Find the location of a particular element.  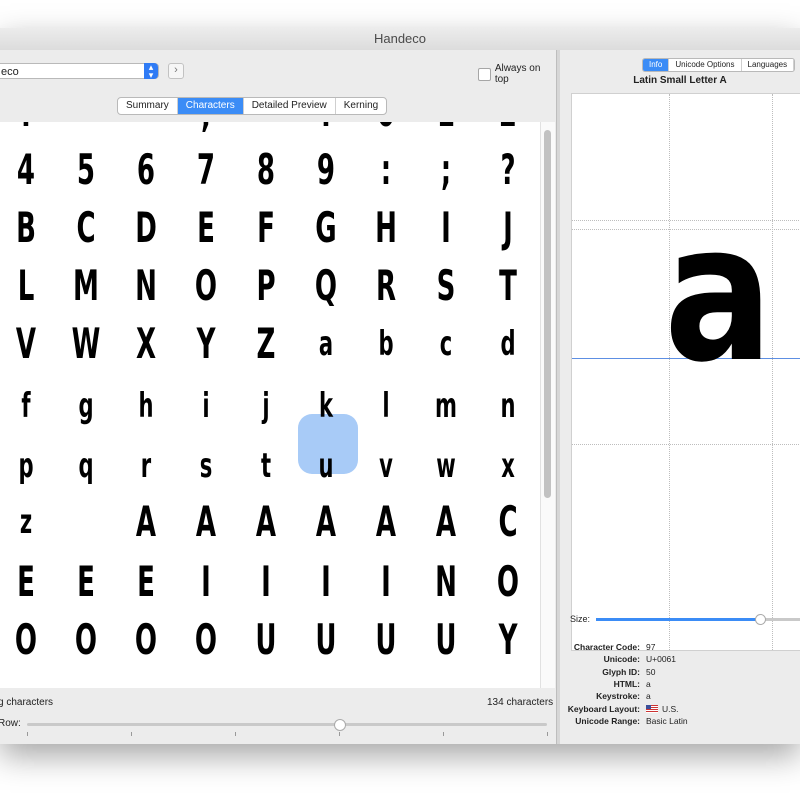

glyph-cell: s is located at coordinates (205, 466).